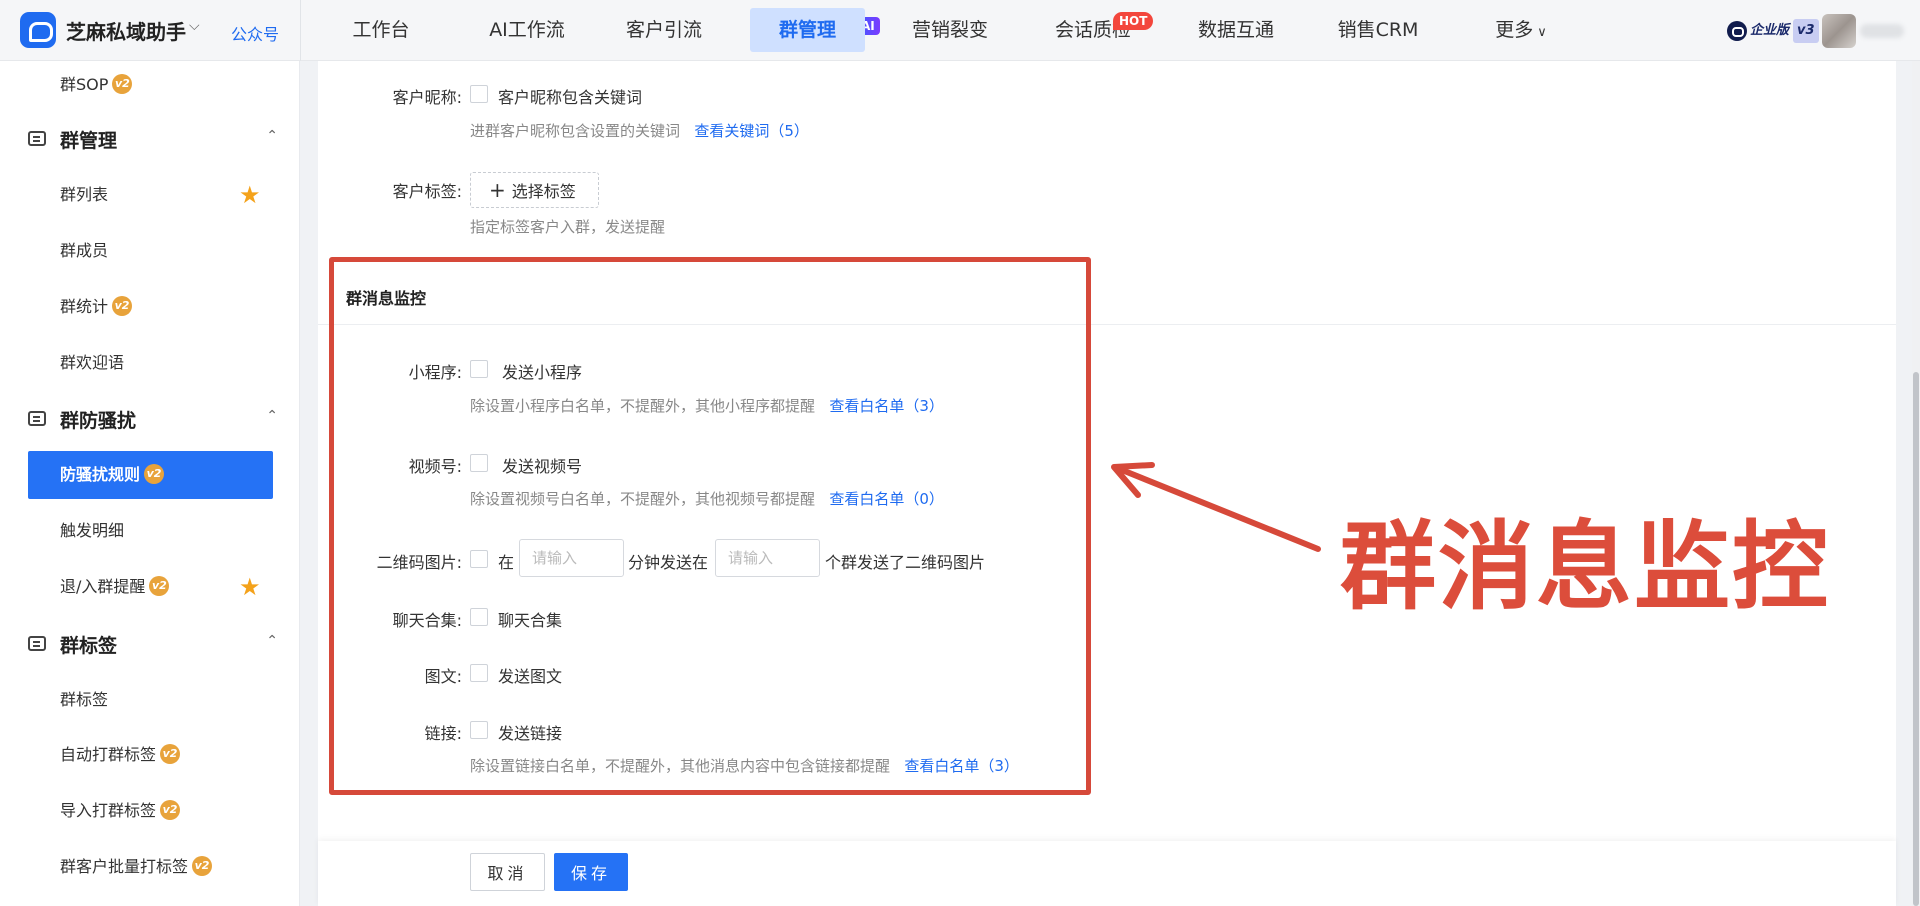 The height and width of the screenshot is (906, 1920). What do you see at coordinates (150, 363) in the screenshot?
I see `sidebar-item-group-welcome: 群欢迎语` at bounding box center [150, 363].